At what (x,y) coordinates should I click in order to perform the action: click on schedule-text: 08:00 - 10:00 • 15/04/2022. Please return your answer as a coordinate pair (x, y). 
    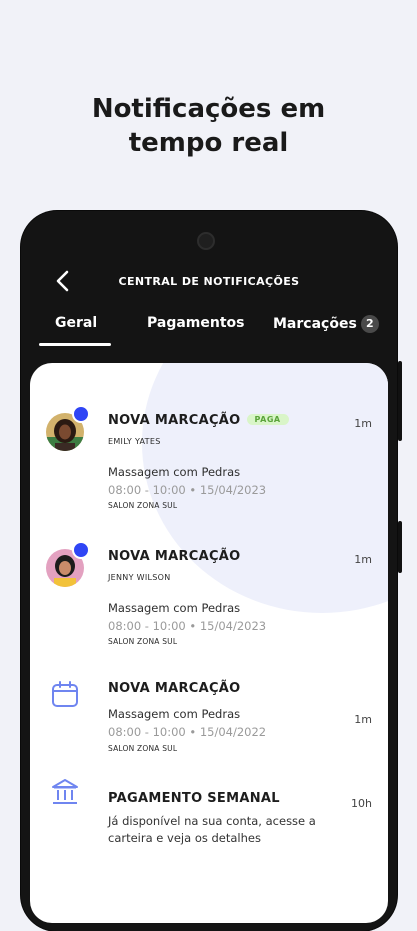
    Looking at the image, I should click on (187, 732).